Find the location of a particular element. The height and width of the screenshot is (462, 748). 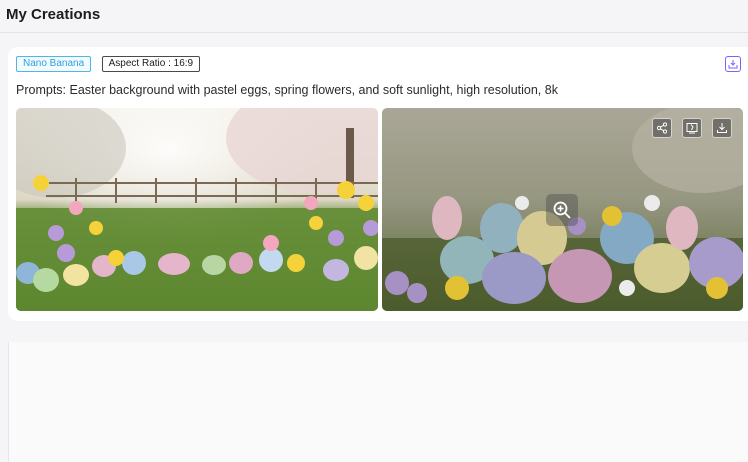

zoom-button is located at coordinates (562, 210).